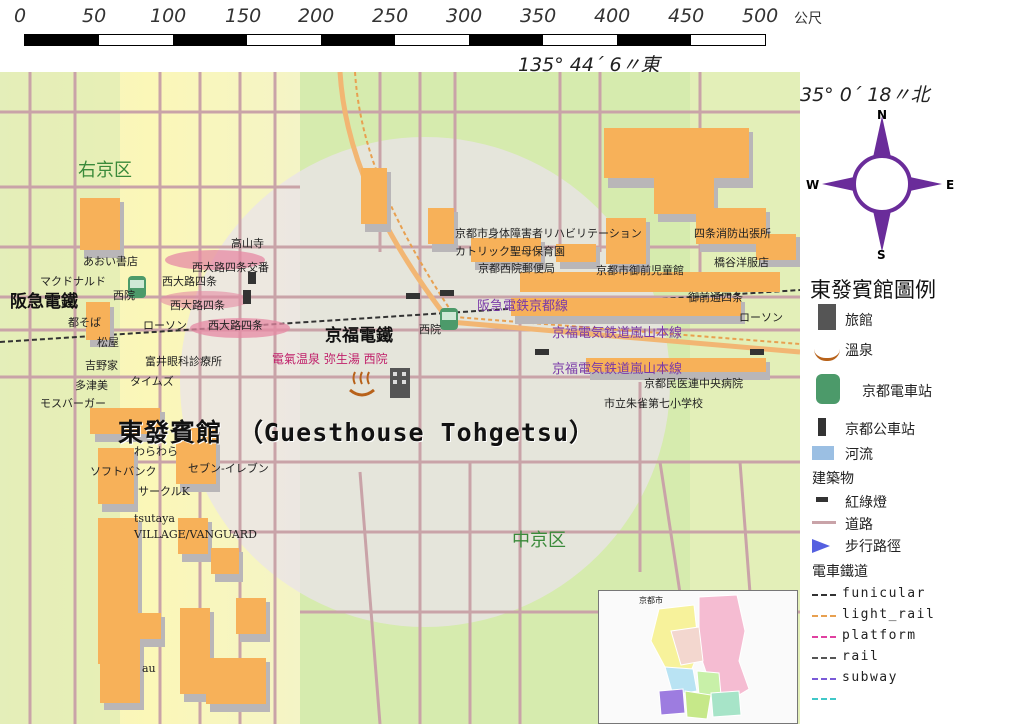  I want to click on legend-subway: subway, so click(870, 677).